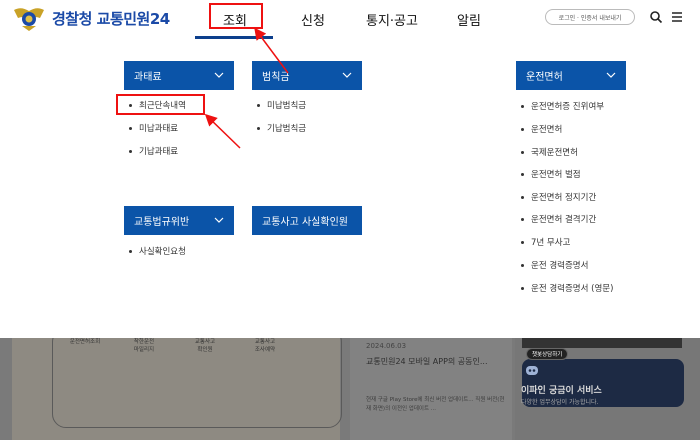 The height and width of the screenshot is (440, 700). Describe the element at coordinates (234, 37) in the screenshot. I see `active-tab-indicator` at that location.